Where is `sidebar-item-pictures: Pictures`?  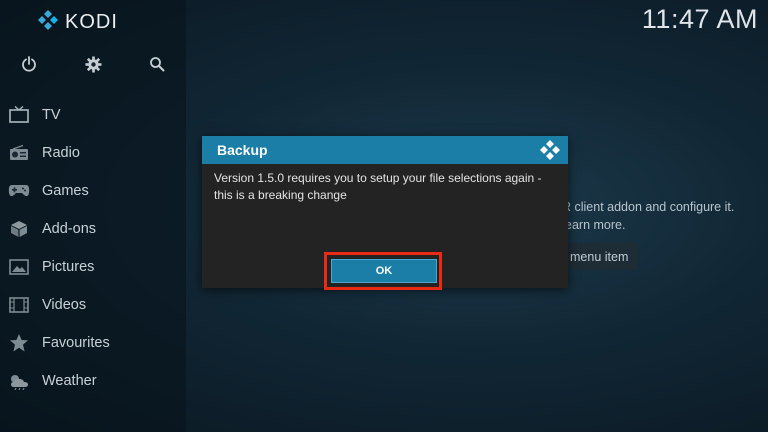
sidebar-item-pictures: Pictures is located at coordinates (93, 267).